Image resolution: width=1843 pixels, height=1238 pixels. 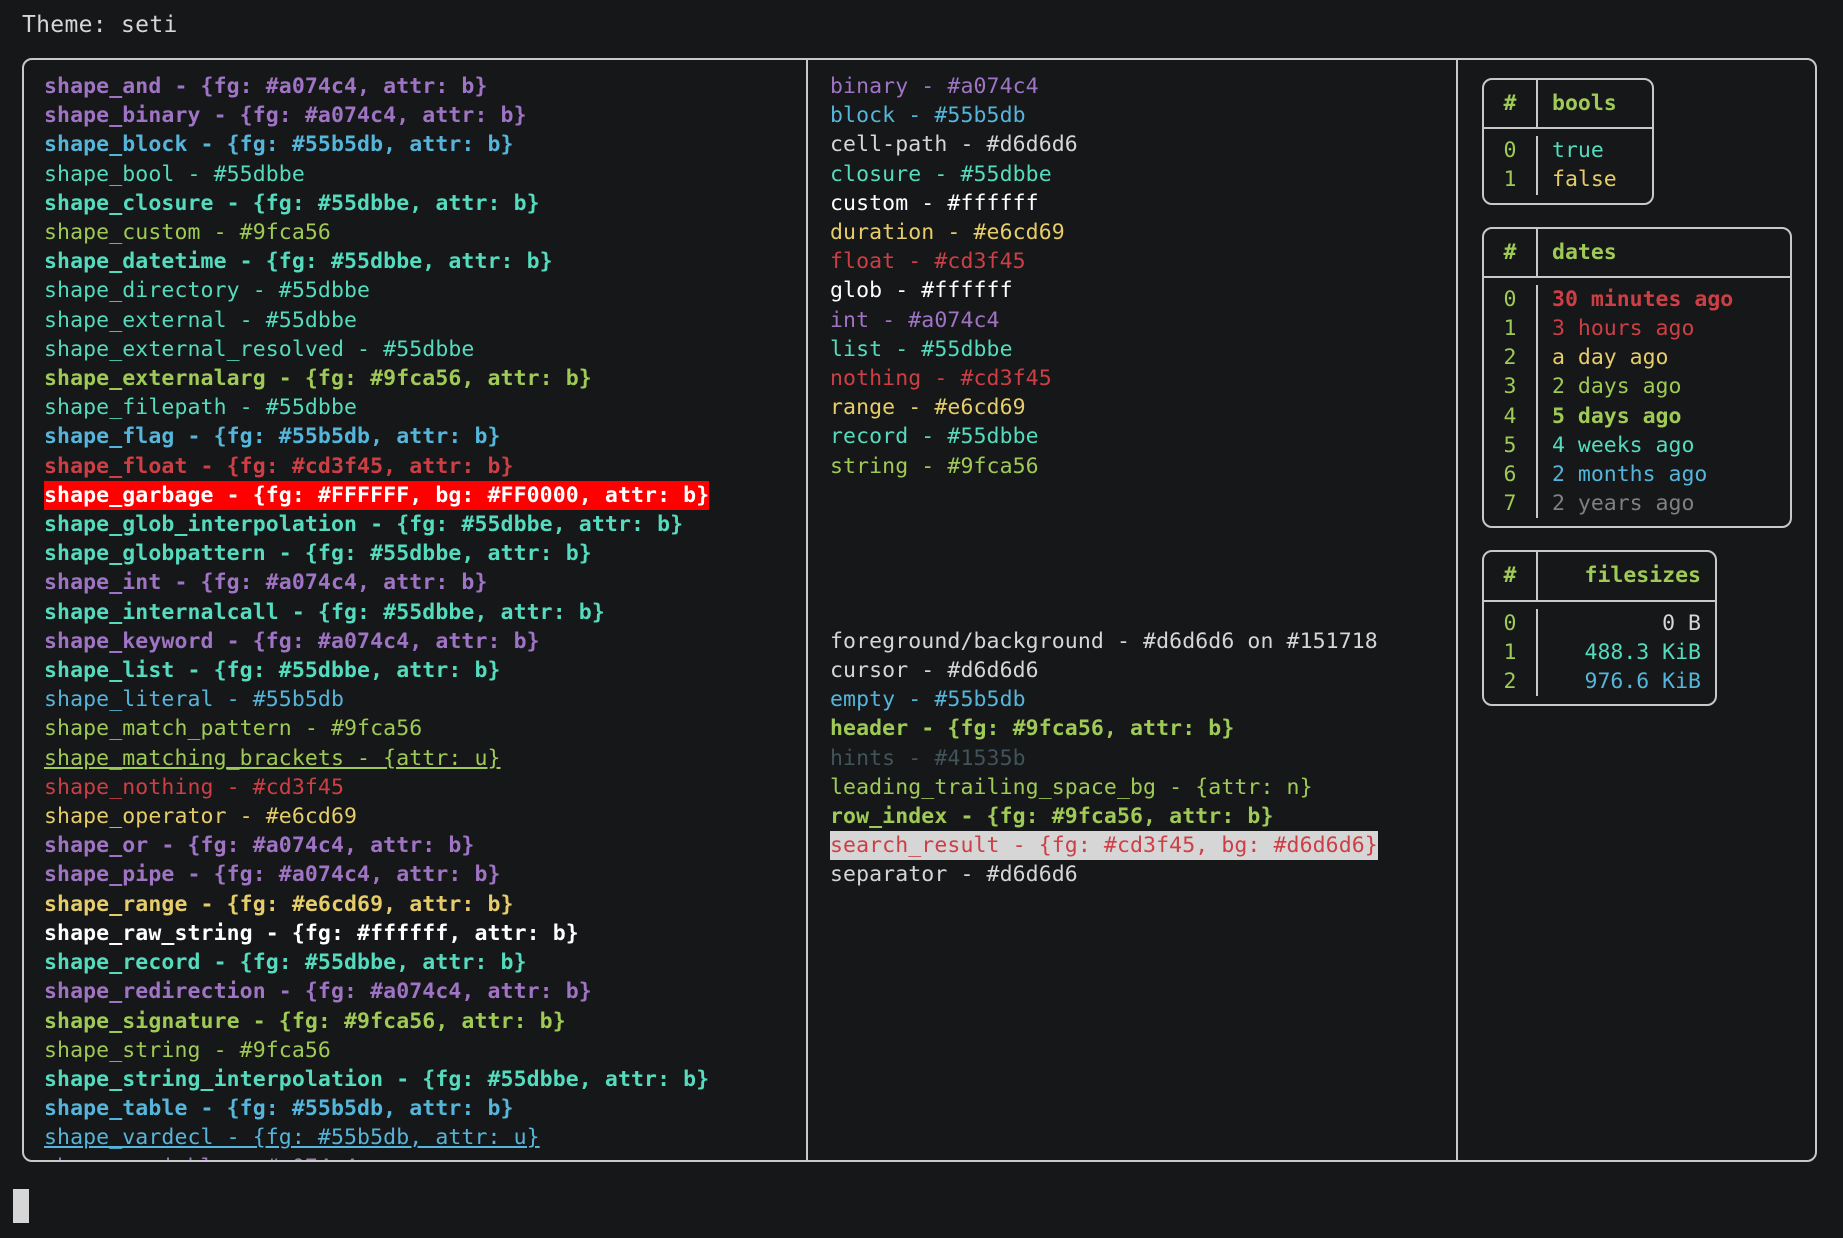 What do you see at coordinates (266, 86) in the screenshot?
I see `shape-line: shape_and - {fg: #a074c4, attr: b}` at bounding box center [266, 86].